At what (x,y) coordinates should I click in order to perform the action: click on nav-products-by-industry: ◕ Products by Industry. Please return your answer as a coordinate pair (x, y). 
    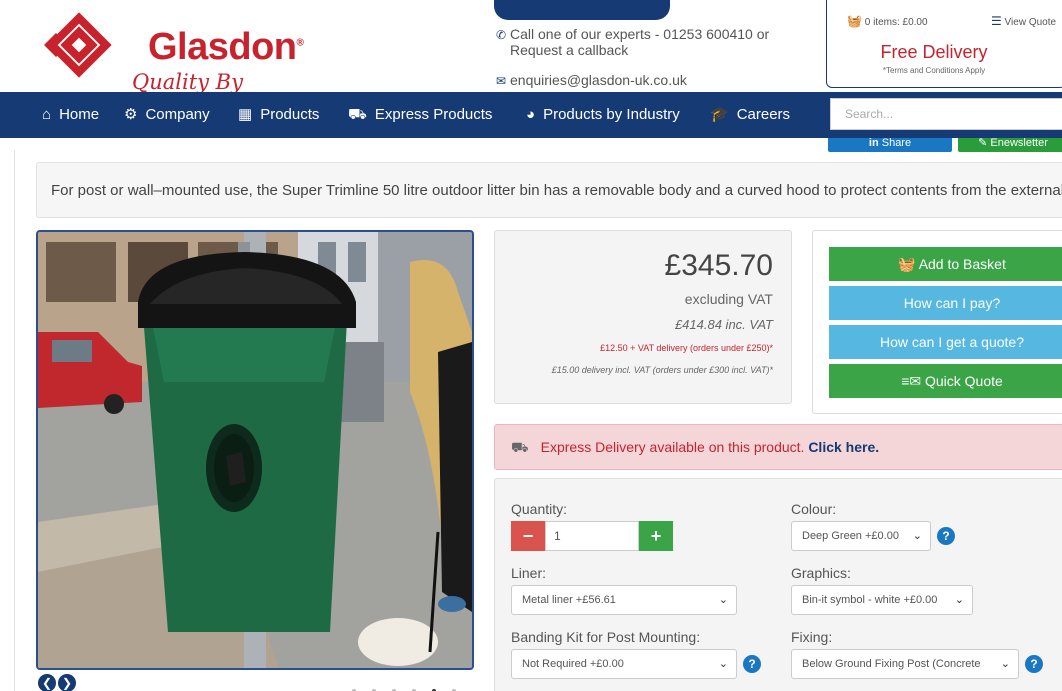
    Looking at the image, I should click on (603, 115).